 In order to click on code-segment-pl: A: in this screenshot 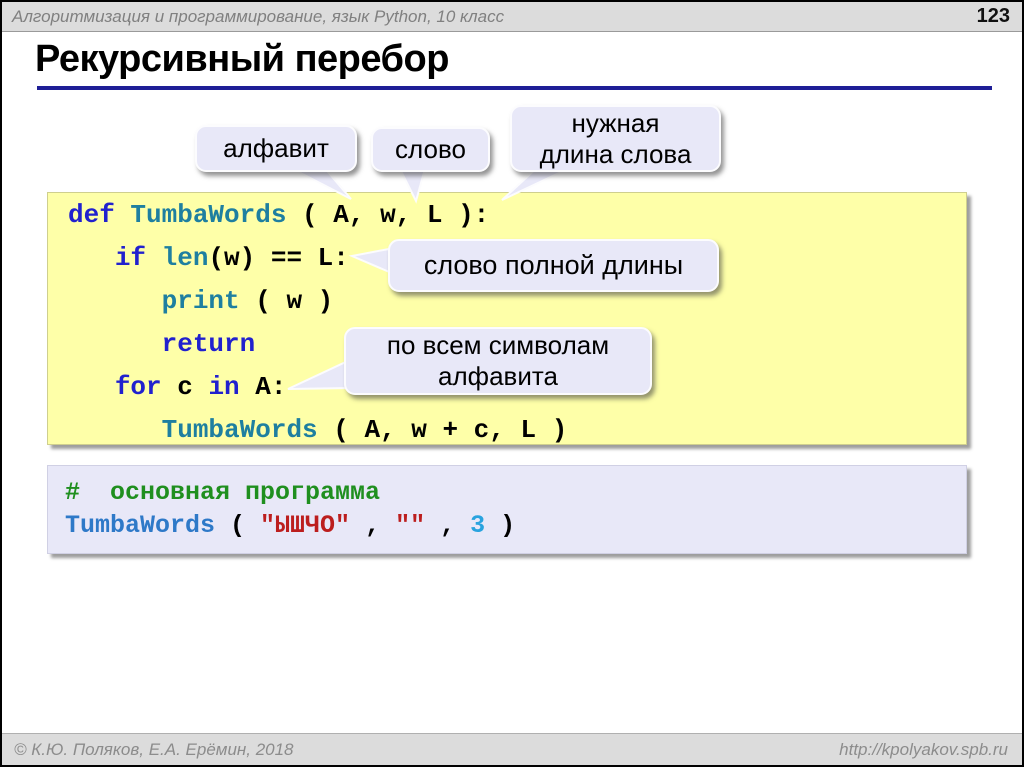, I will do `click(263, 387)`.